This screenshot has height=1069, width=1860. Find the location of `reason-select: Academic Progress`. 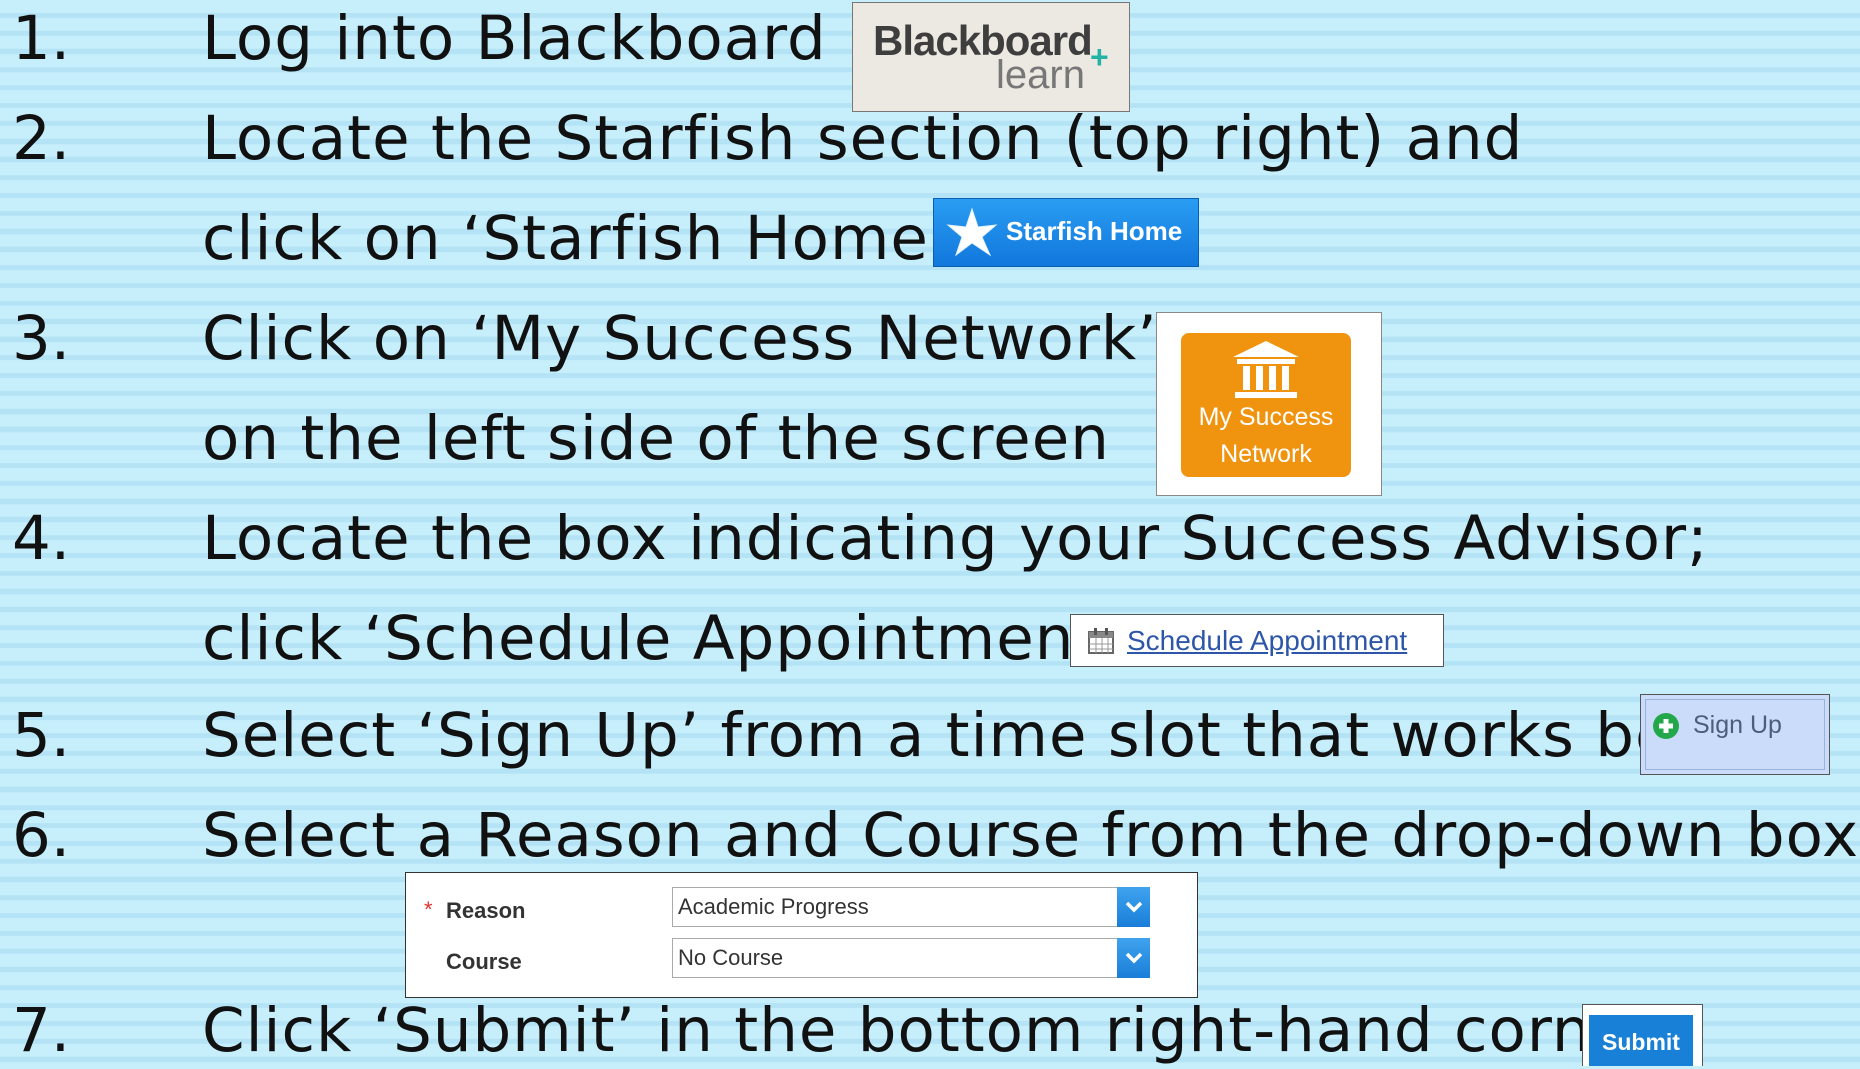

reason-select: Academic Progress is located at coordinates (911, 907).